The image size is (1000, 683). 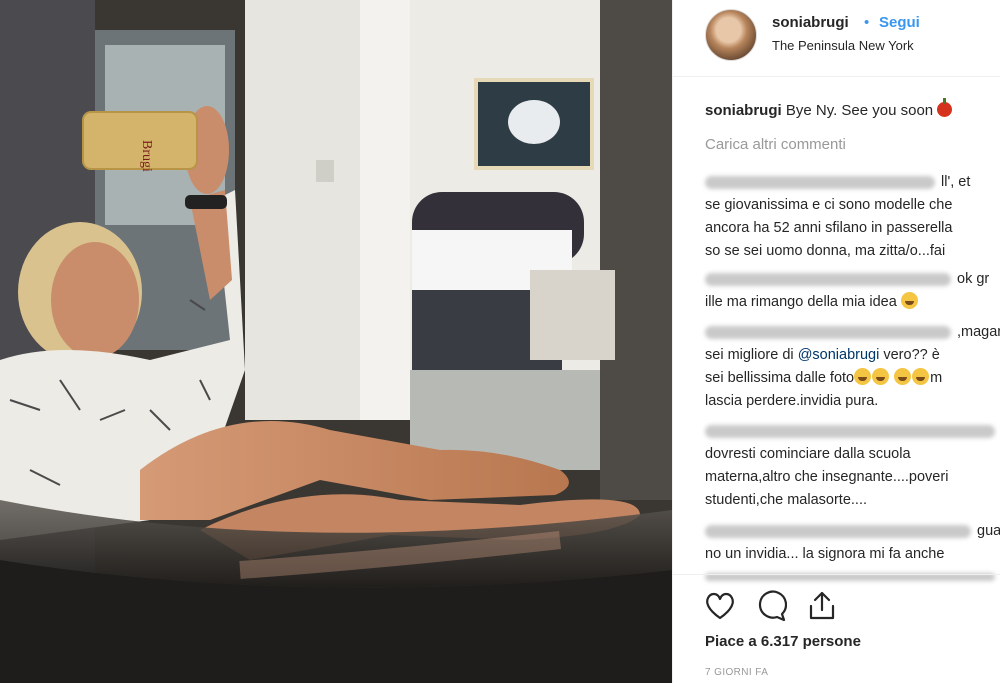 I want to click on post-actions: Piace a 6.317 persone 7 GIORNI FA, so click(x=836, y=628).